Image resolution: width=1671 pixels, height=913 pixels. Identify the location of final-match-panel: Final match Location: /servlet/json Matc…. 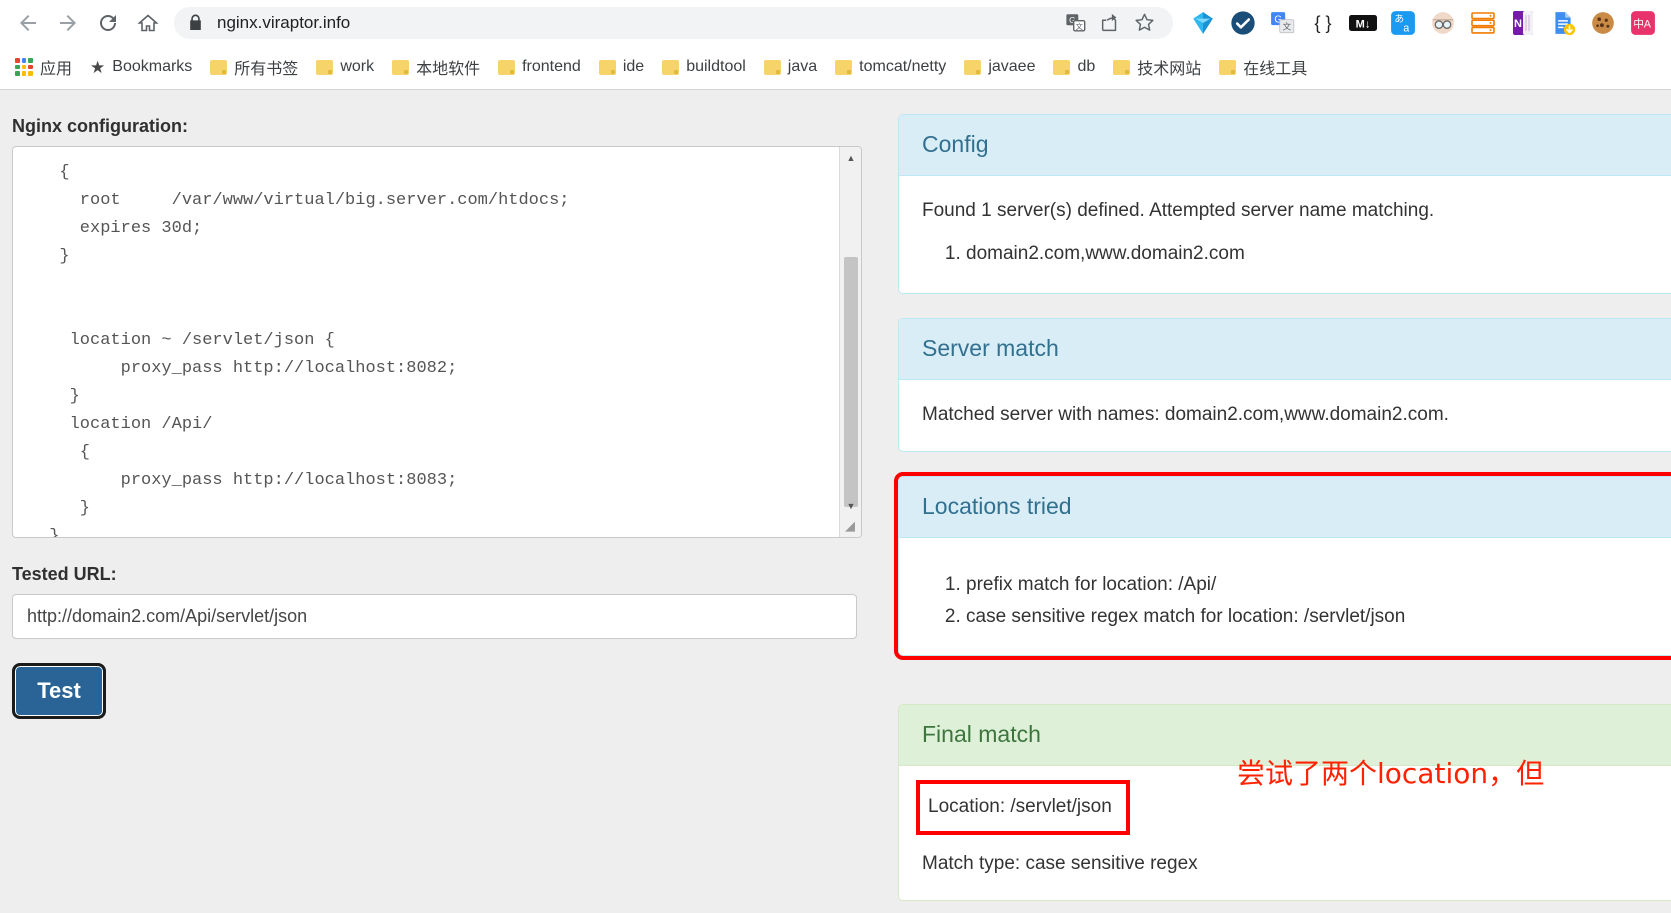
(1284, 803).